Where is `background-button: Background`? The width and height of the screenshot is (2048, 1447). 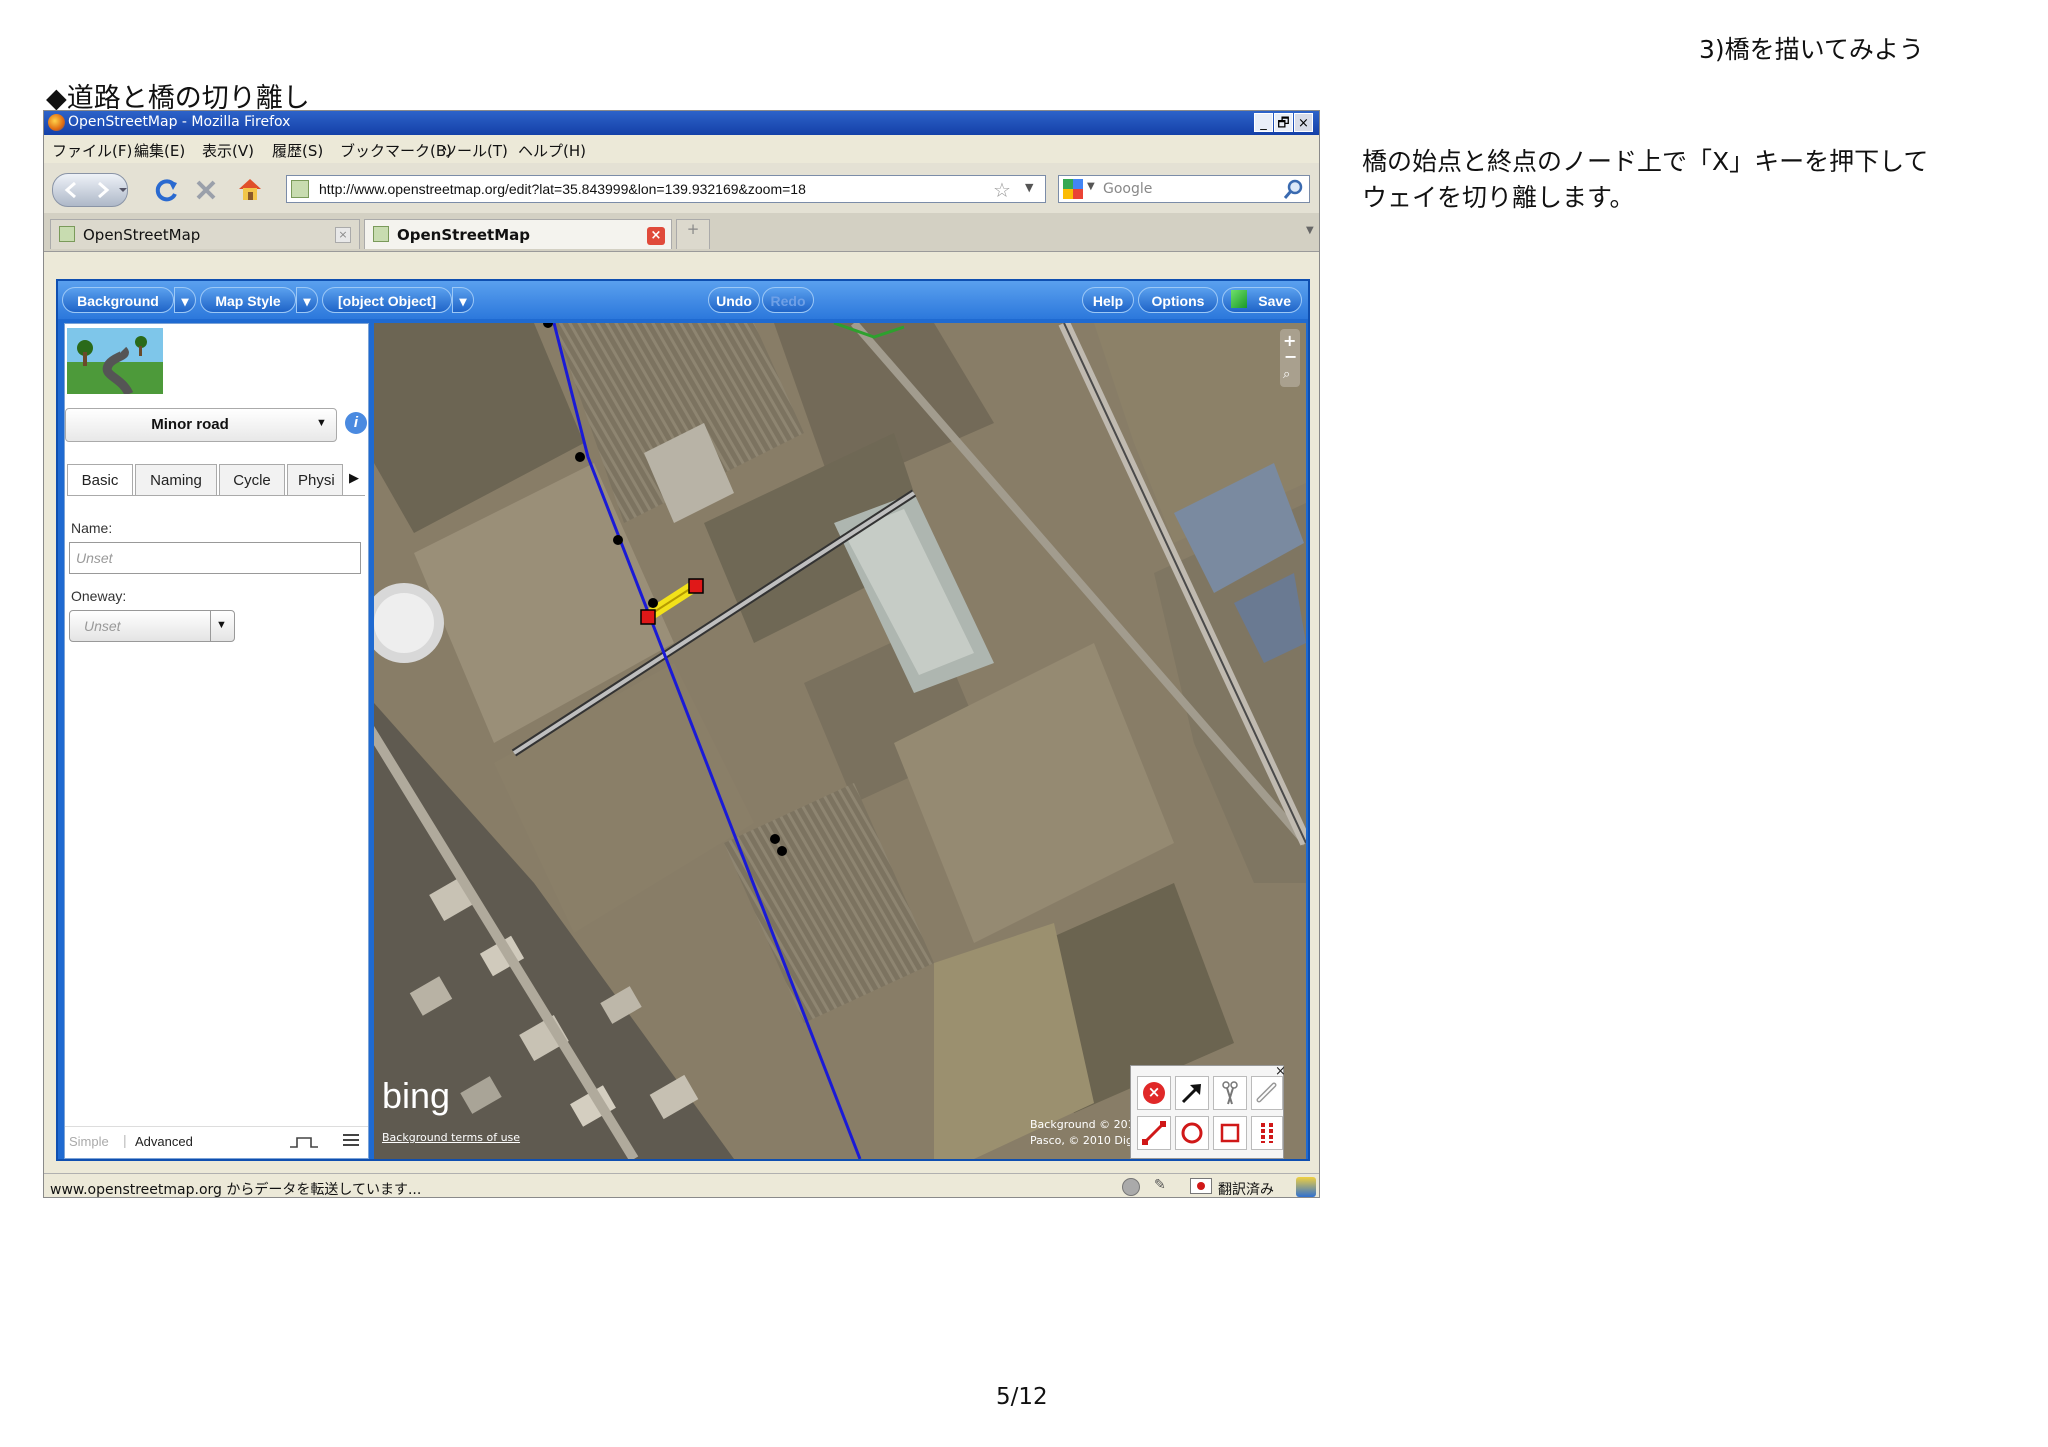
background-button: Background is located at coordinates (118, 300).